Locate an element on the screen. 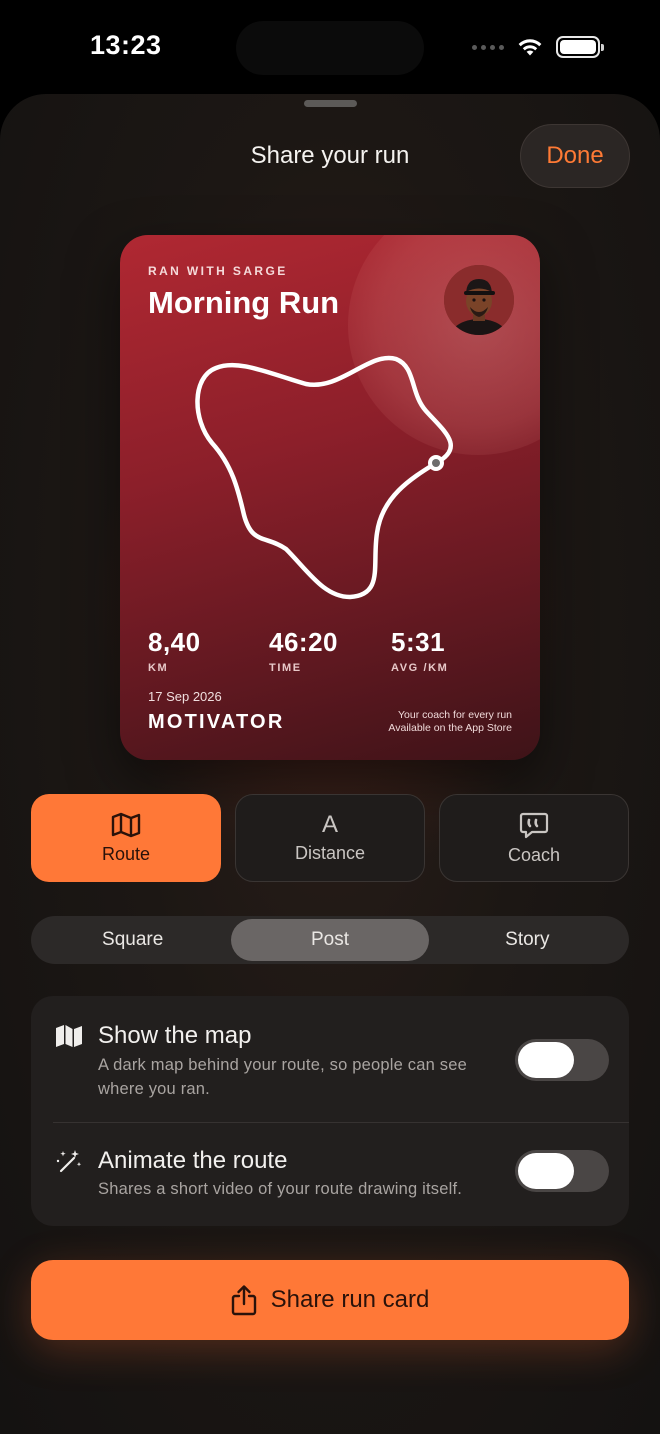  stat-pace-value: 5:31 is located at coordinates (418, 642).